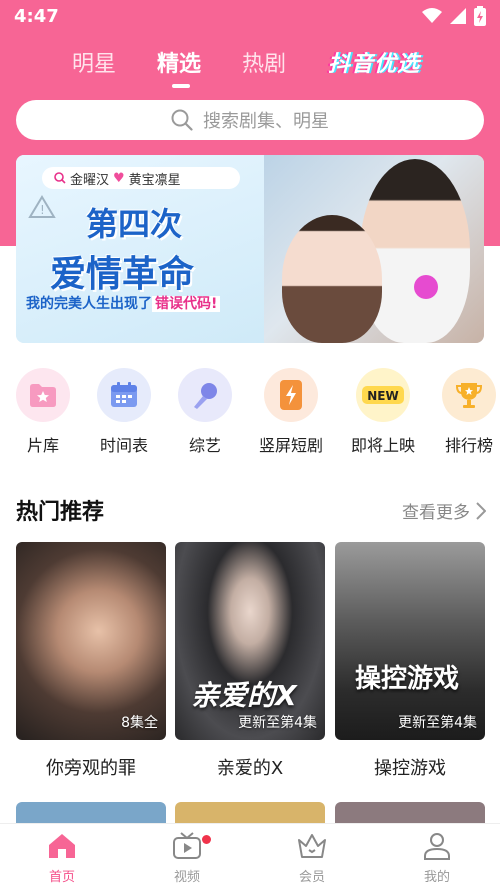  What do you see at coordinates (250, 17) in the screenshot?
I see `status-bar: 4:47` at bounding box center [250, 17].